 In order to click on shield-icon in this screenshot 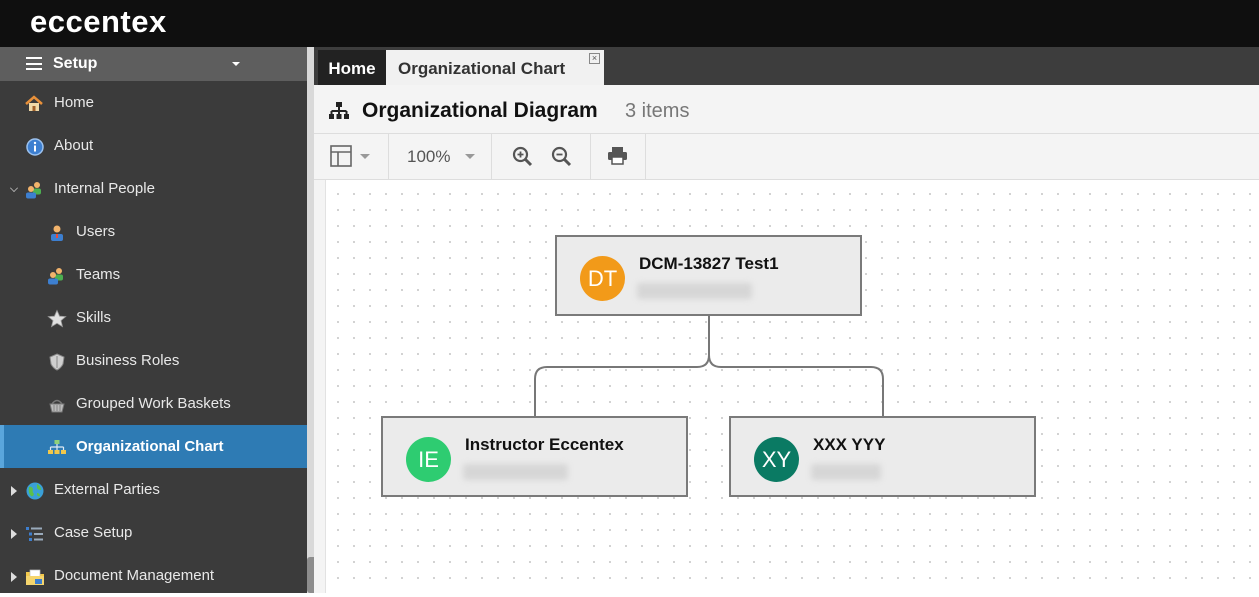, I will do `click(57, 362)`.